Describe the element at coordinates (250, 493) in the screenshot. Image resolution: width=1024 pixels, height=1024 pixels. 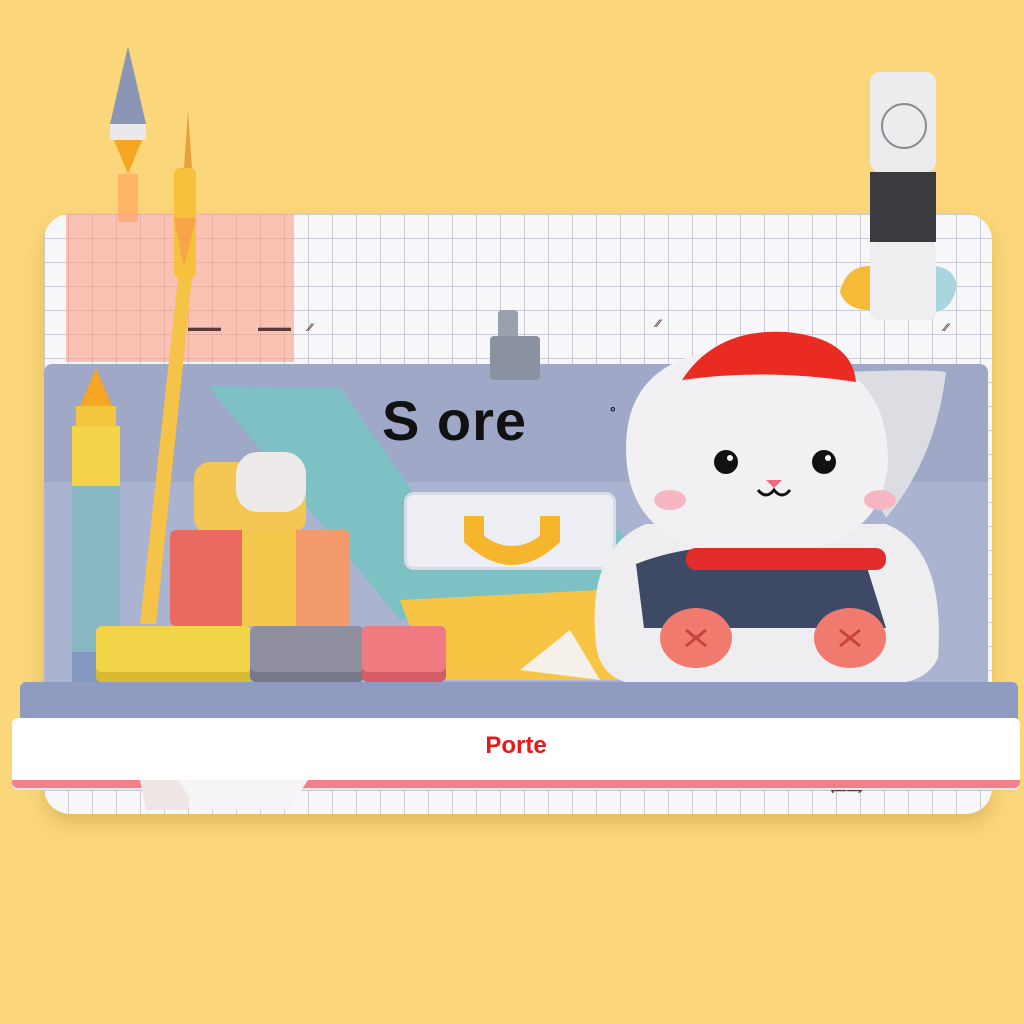
I see `dispenser-icon` at that location.